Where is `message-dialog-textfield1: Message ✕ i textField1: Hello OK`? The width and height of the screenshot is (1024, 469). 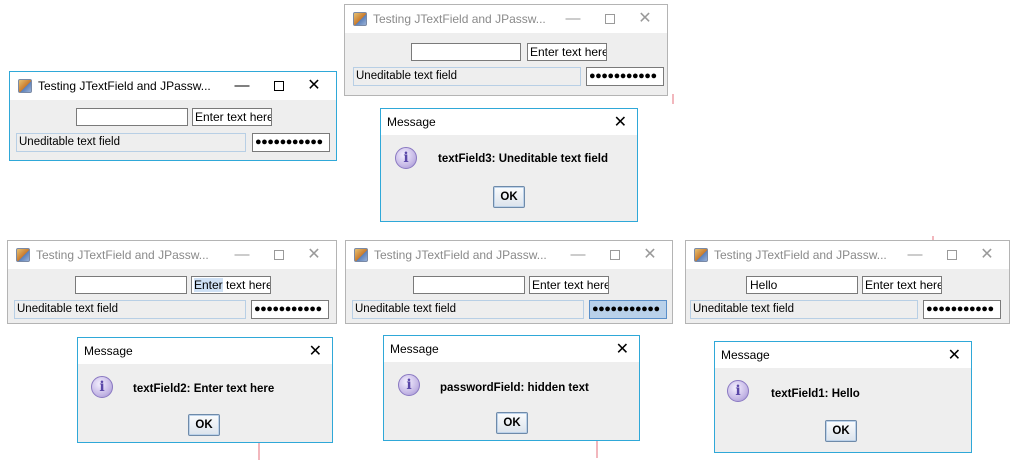
message-dialog-textfield1: Message ✕ i textField1: Hello OK is located at coordinates (843, 397).